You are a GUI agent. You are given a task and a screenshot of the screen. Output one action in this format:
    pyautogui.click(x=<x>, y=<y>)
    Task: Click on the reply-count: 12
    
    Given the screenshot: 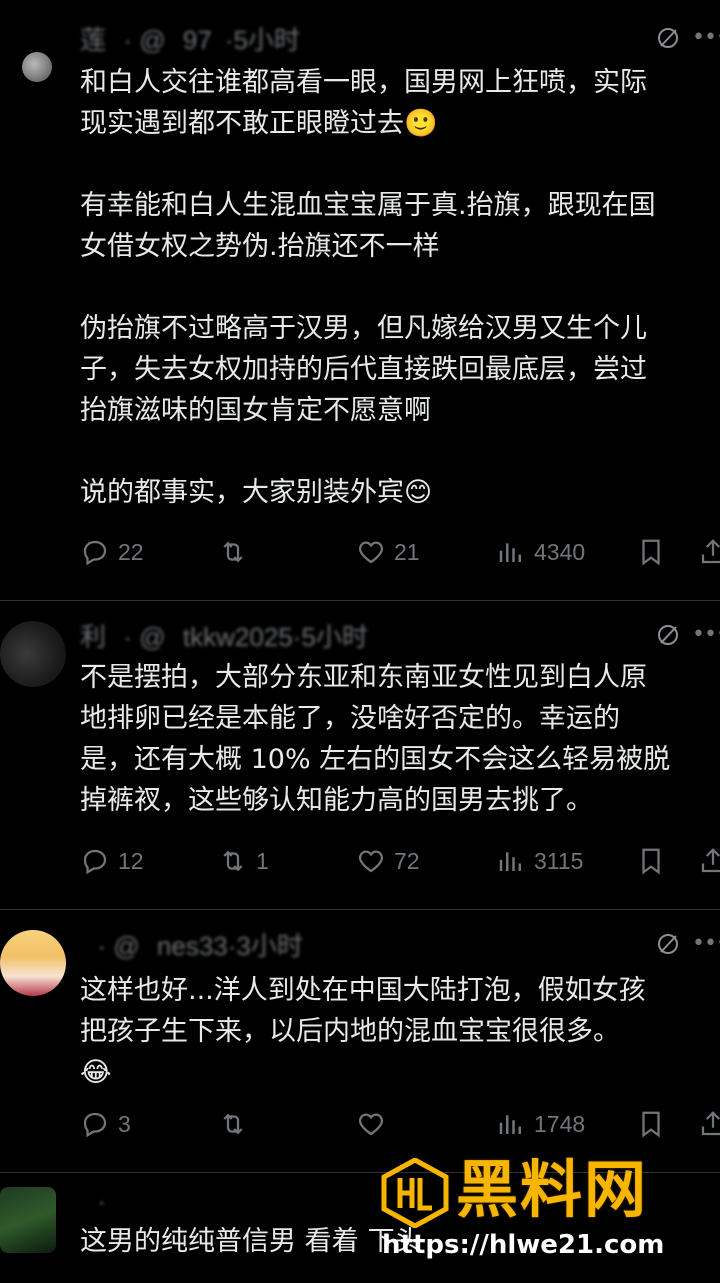 What is the action you would take?
    pyautogui.click(x=131, y=860)
    